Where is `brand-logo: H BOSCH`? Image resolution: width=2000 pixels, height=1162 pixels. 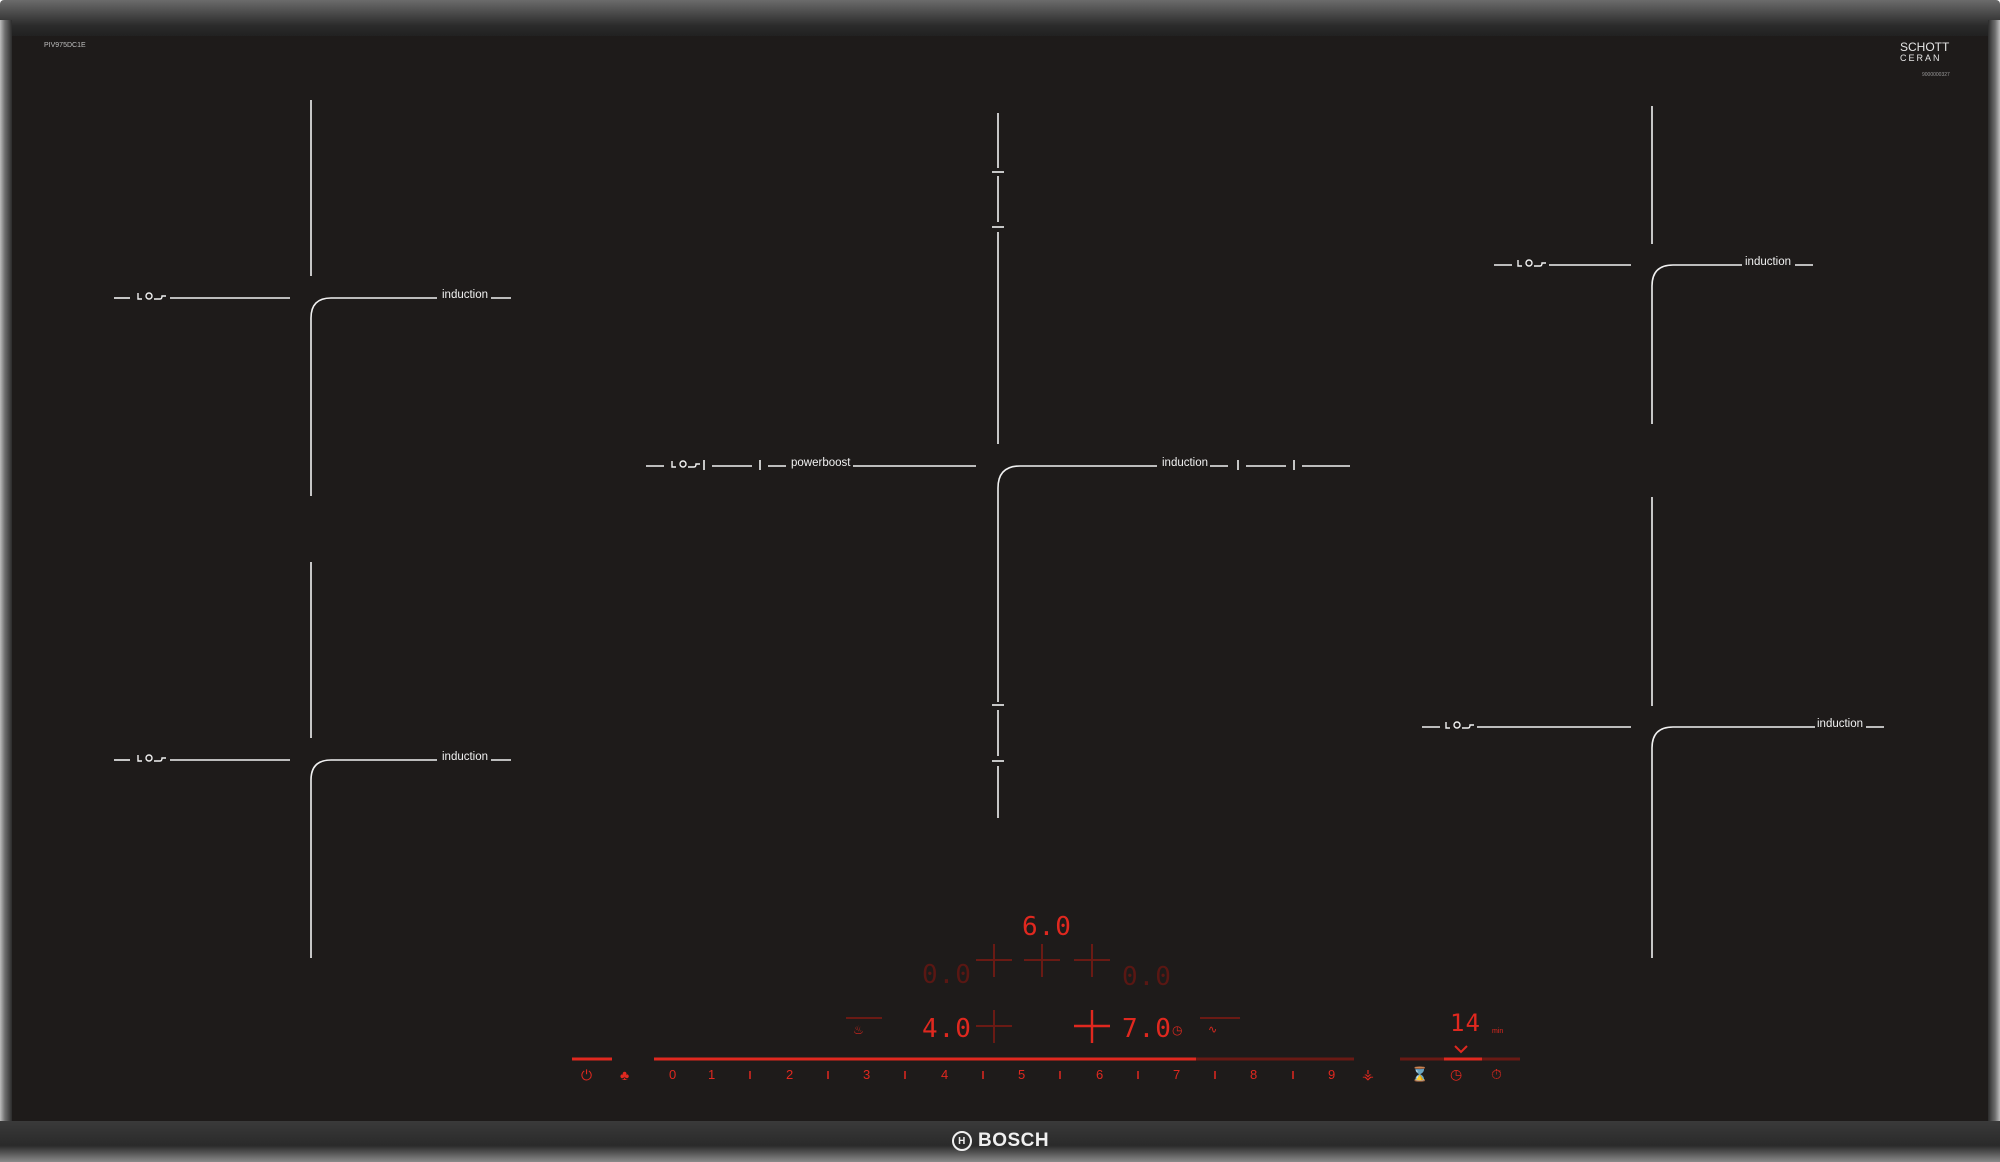
brand-logo: H BOSCH is located at coordinates (1000, 1141).